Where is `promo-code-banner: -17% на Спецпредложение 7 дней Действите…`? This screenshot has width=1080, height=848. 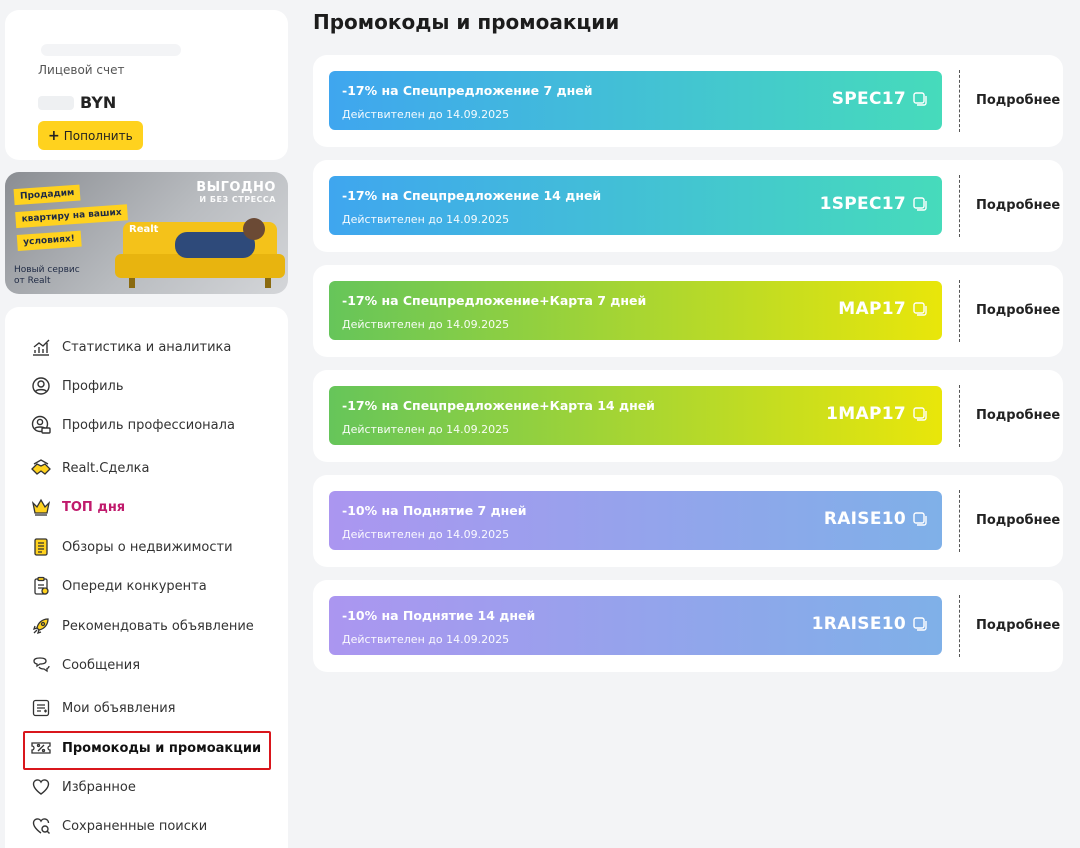 promo-code-banner: -17% на Спецпредложение 7 дней Действите… is located at coordinates (635, 100).